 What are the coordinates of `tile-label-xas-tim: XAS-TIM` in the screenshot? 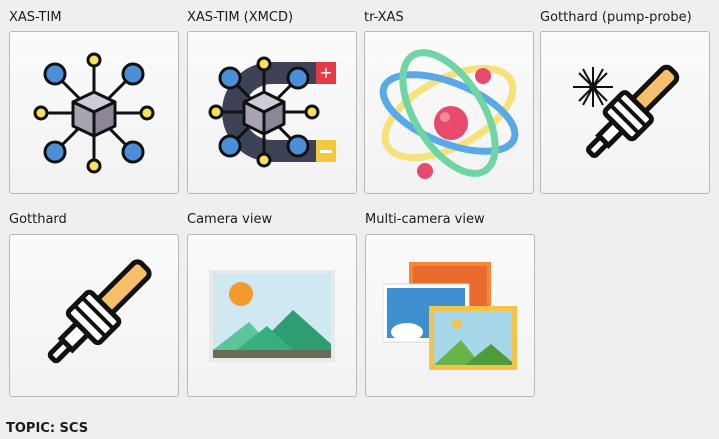 It's located at (35, 17).